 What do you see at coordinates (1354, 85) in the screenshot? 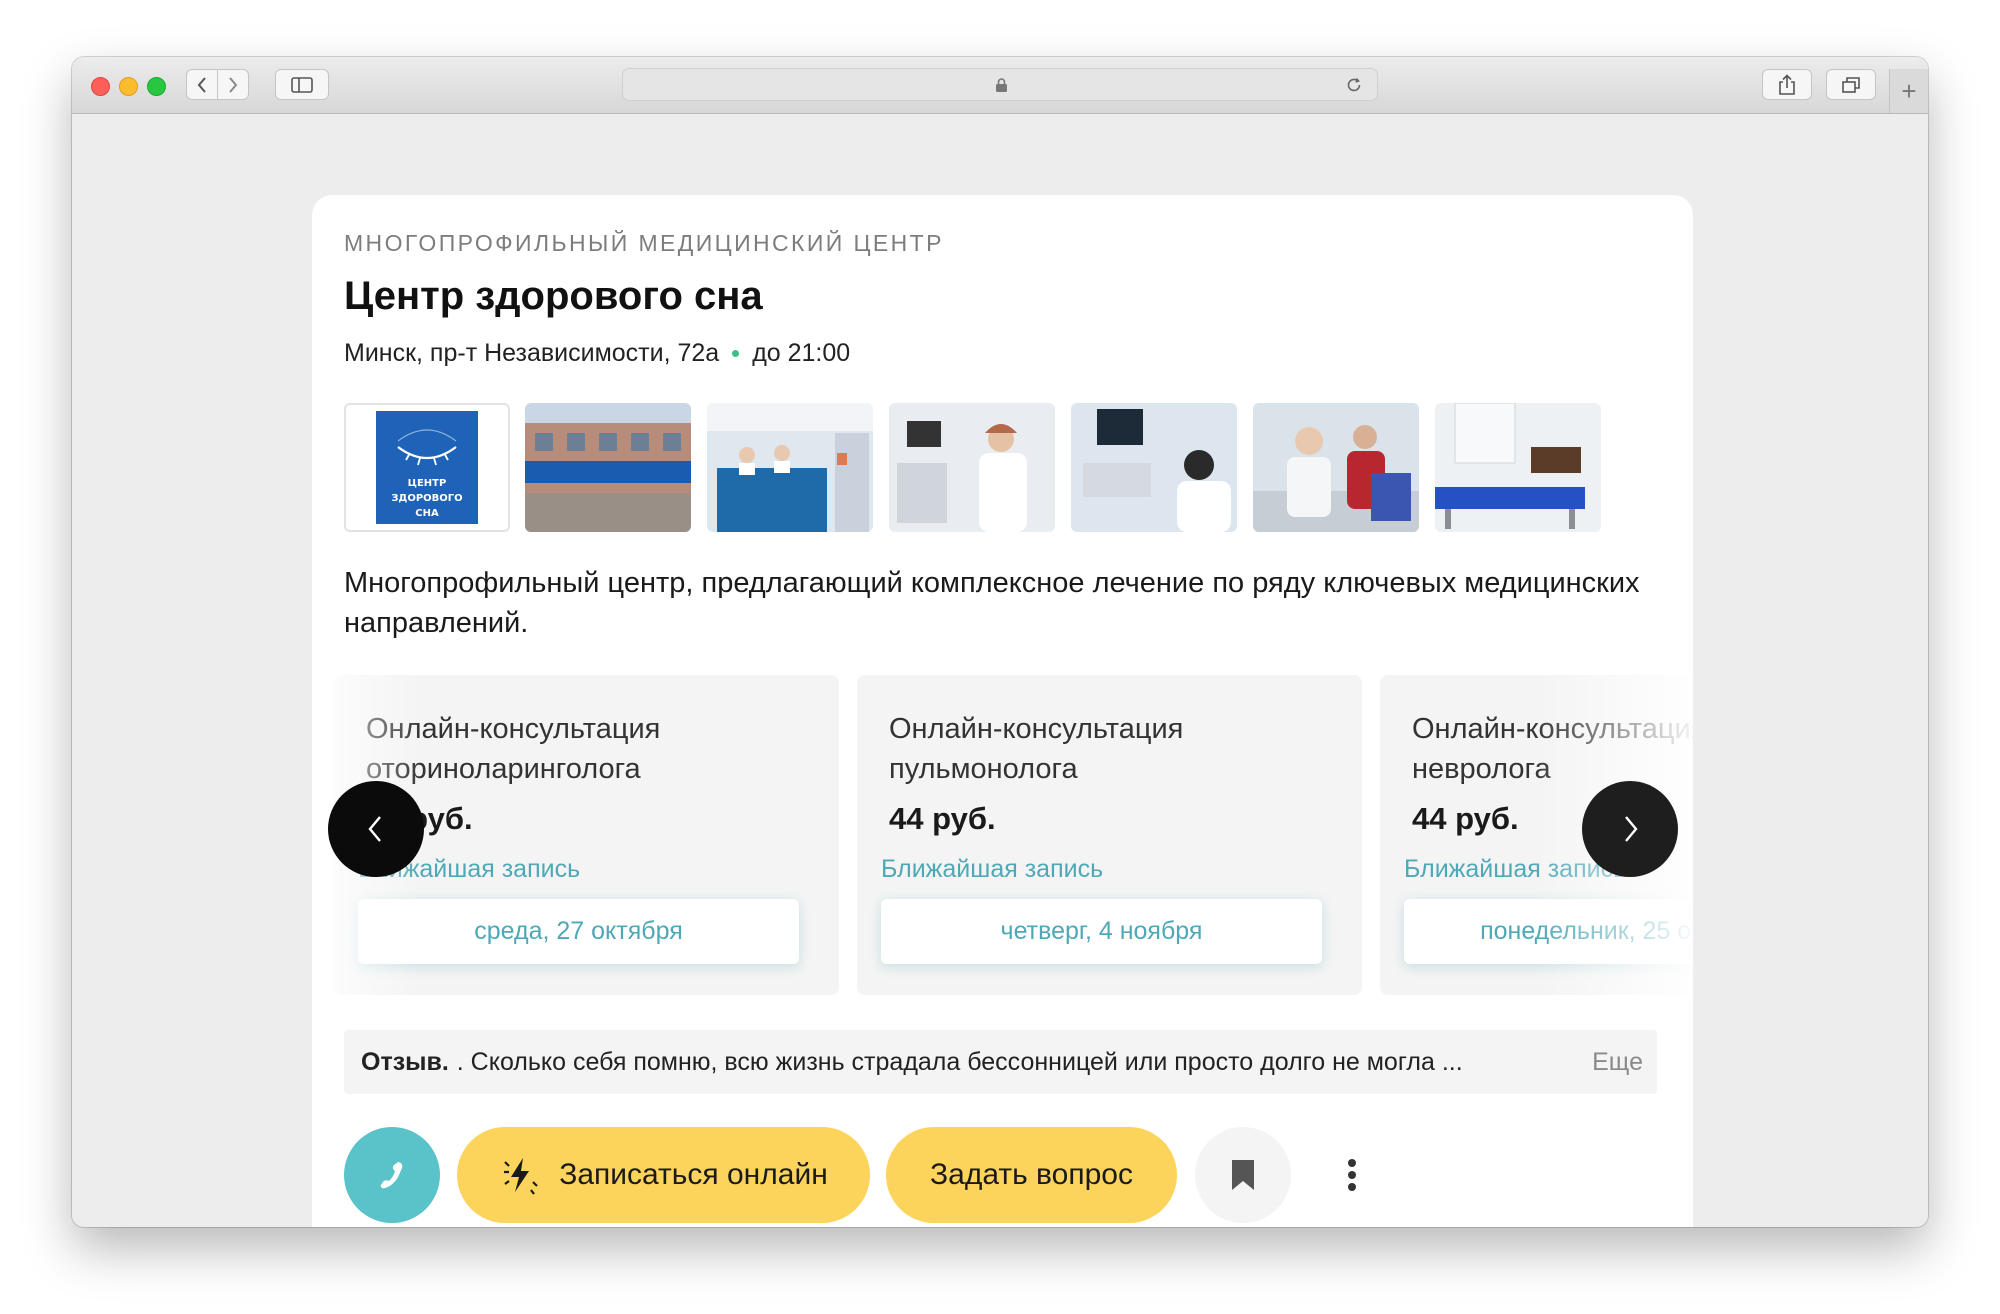
I see `reload-icon` at bounding box center [1354, 85].